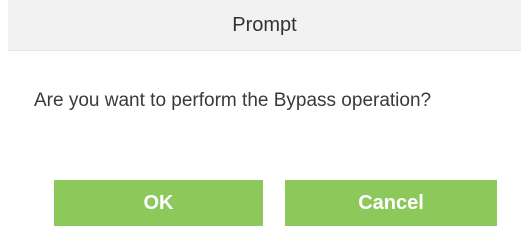 The height and width of the screenshot is (250, 529). I want to click on ok-button: OK, so click(158, 203).